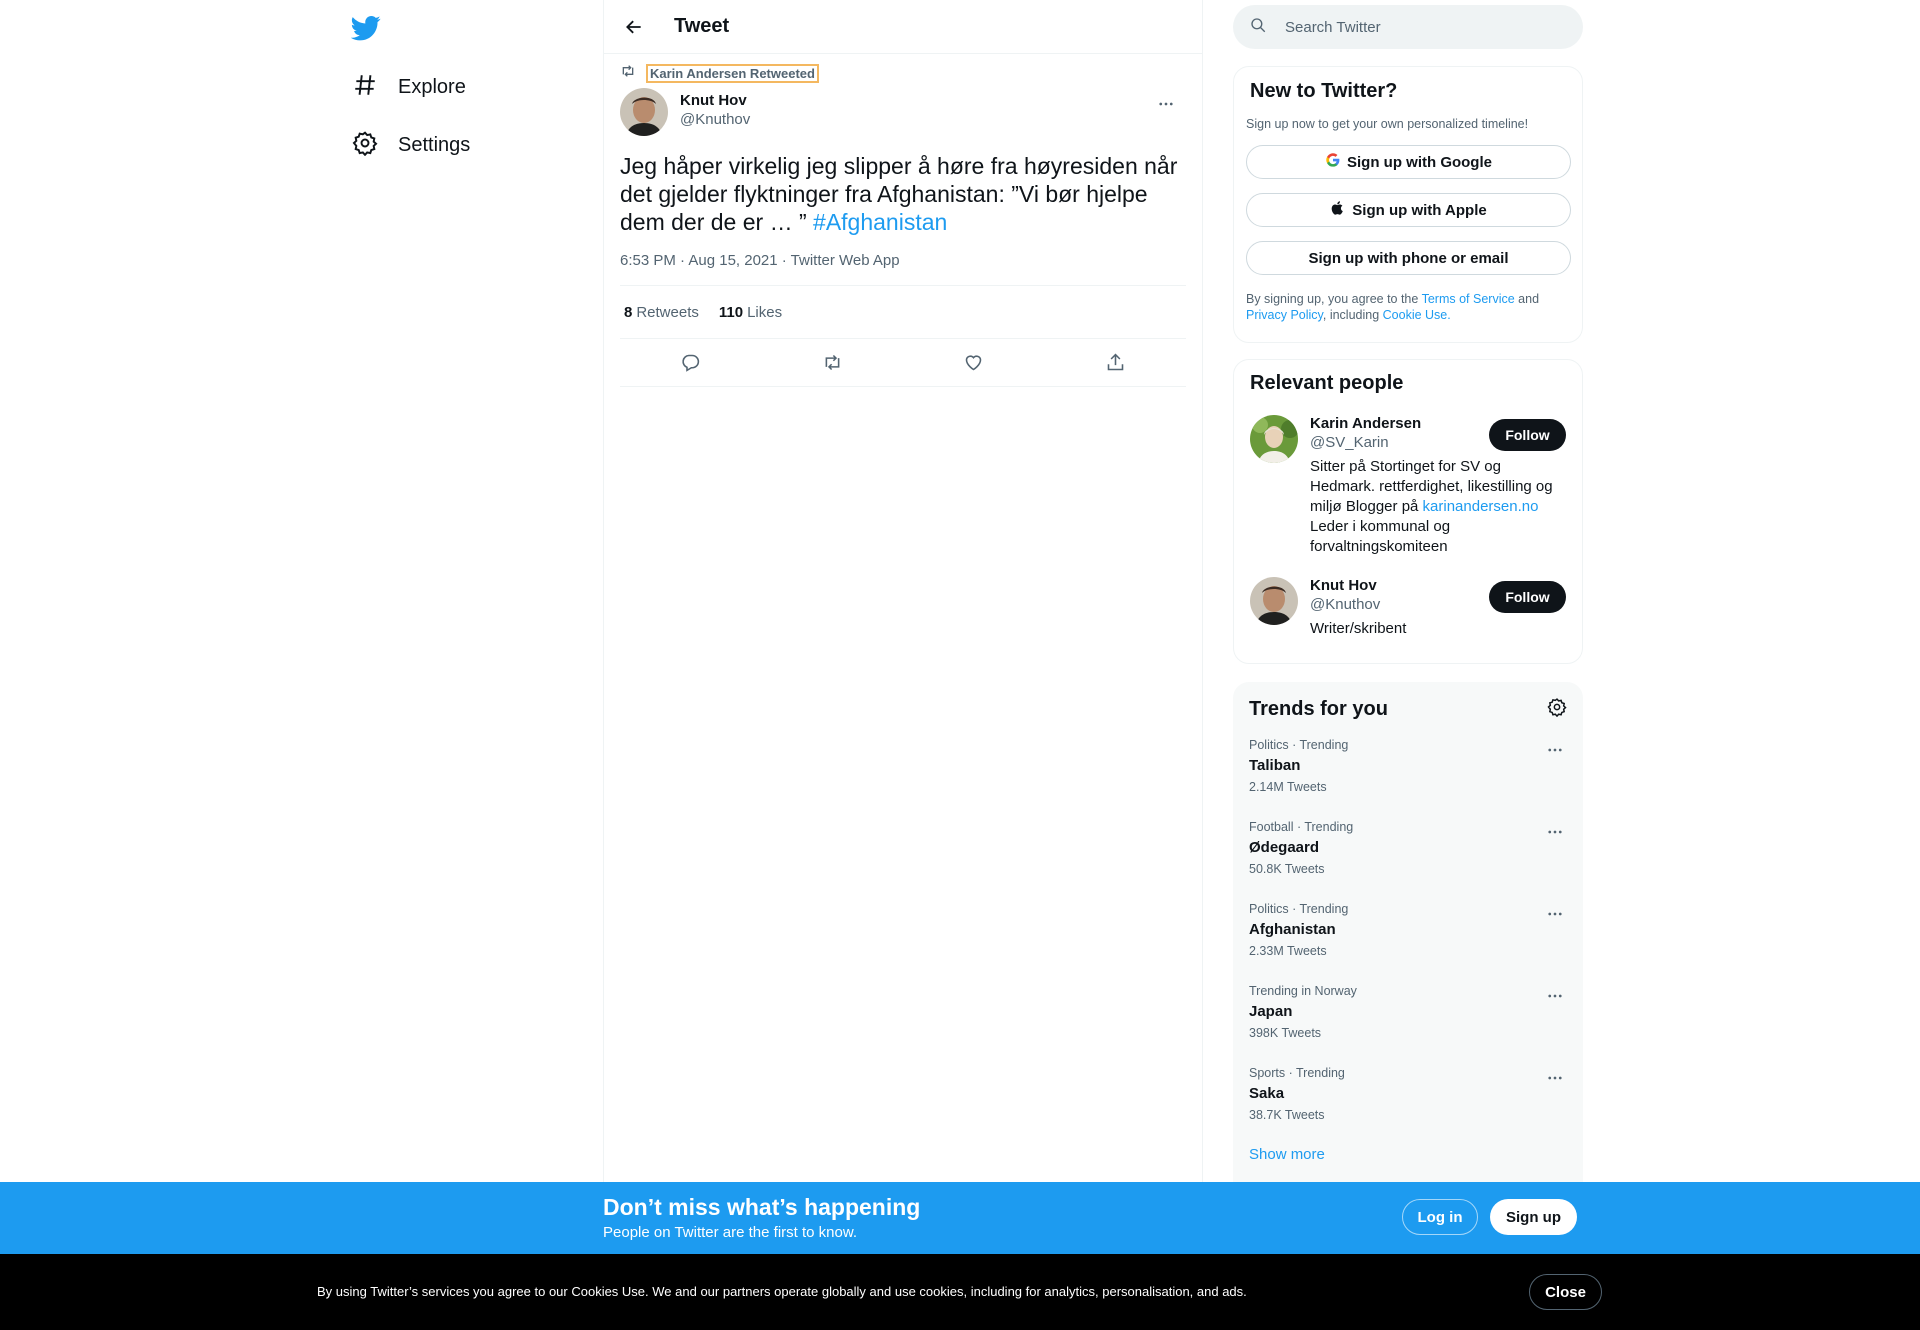 This screenshot has height=1330, width=1920. What do you see at coordinates (1287, 869) in the screenshot?
I see `trend-count: 50.8K Tweets` at bounding box center [1287, 869].